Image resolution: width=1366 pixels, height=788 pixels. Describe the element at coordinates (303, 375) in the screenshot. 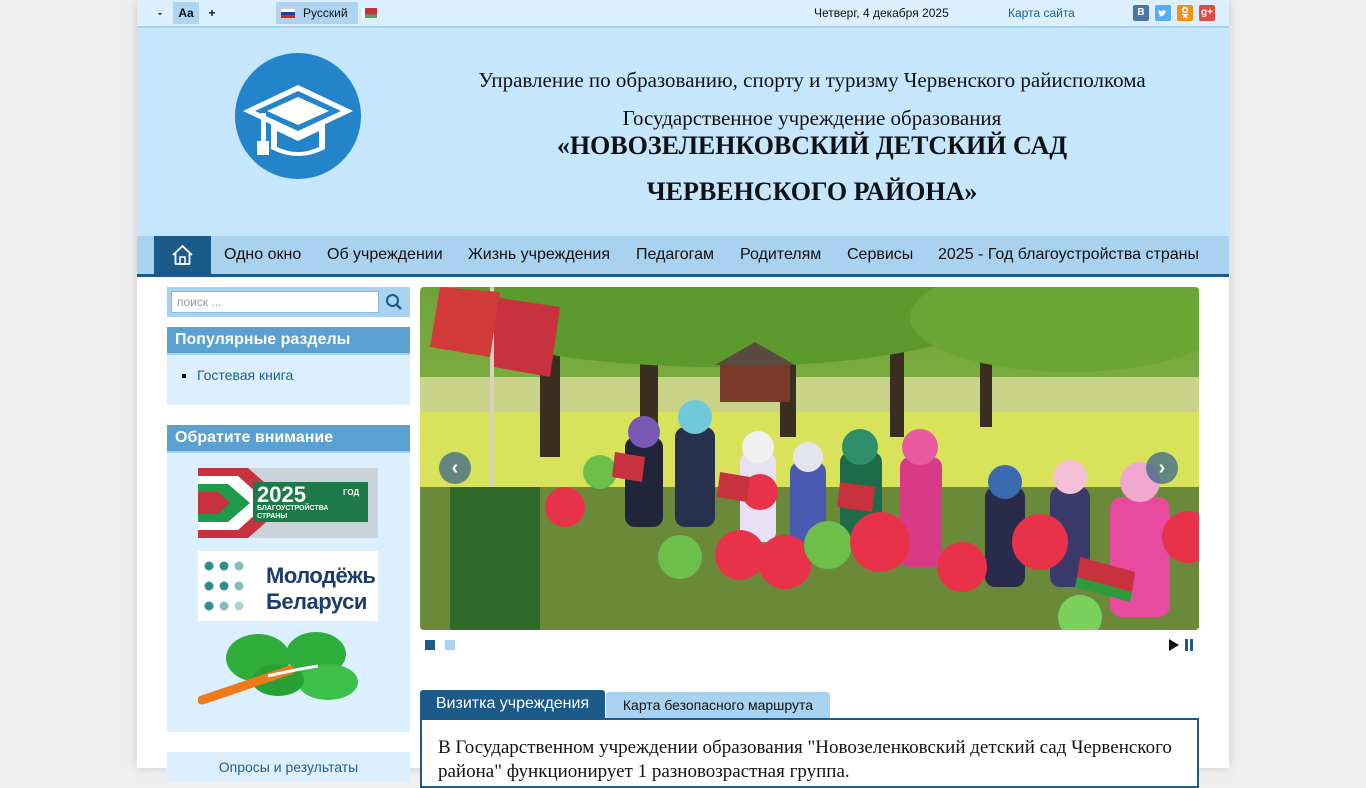

I see `list-item: Гостевая книга` at that location.